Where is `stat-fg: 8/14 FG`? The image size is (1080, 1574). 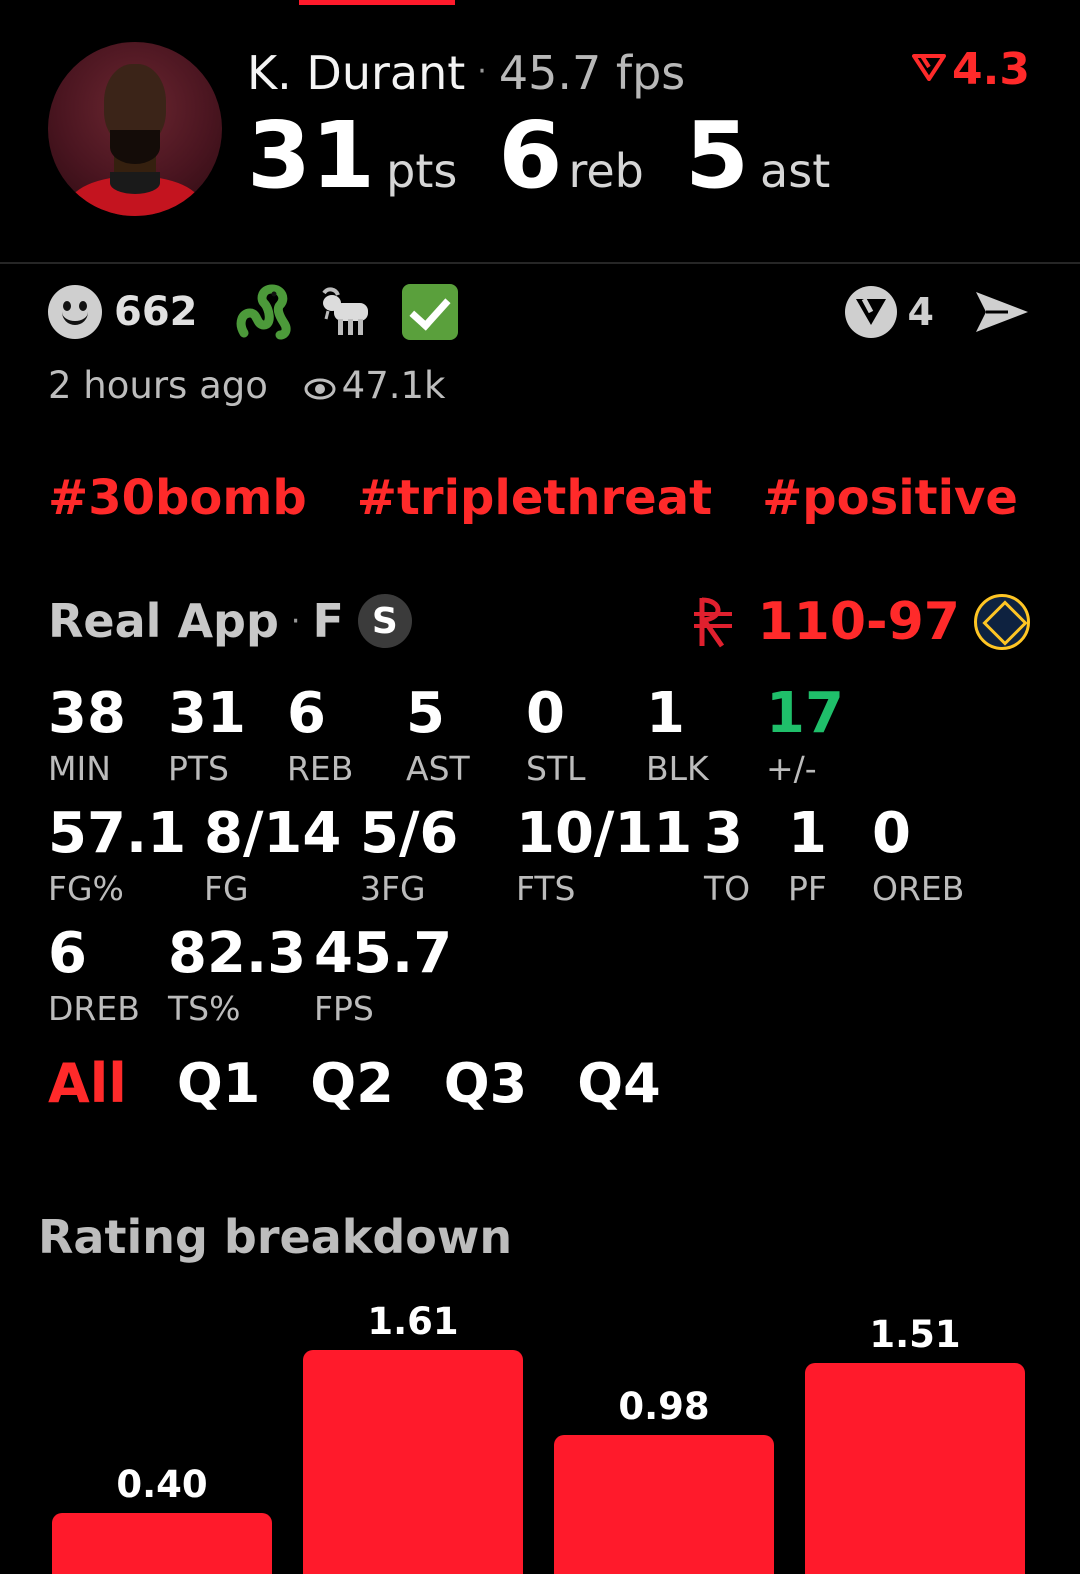
stat-fg: 8/14 FG is located at coordinates (273, 854).